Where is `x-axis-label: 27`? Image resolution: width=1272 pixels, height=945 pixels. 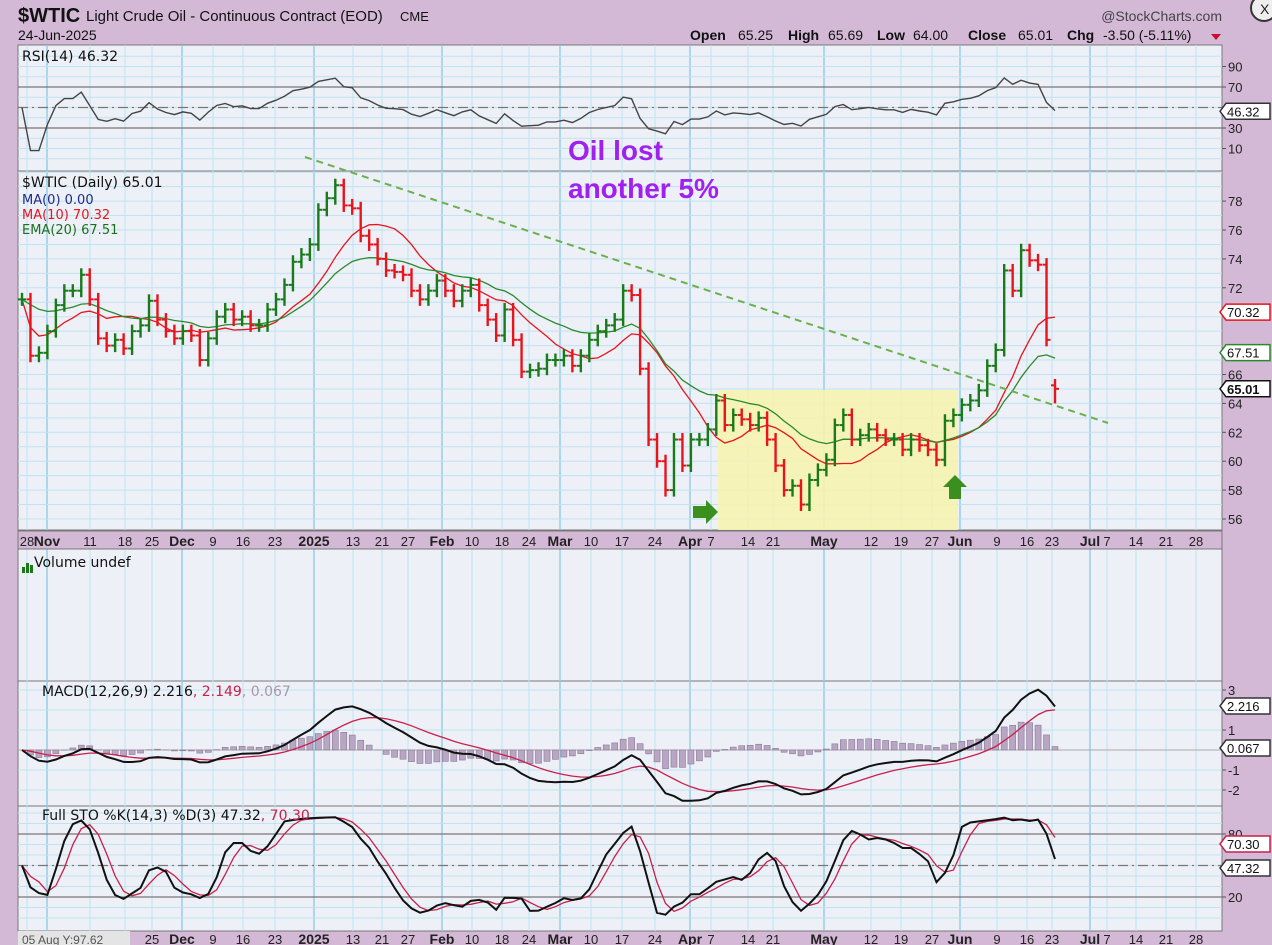 x-axis-label: 27 is located at coordinates (932, 541).